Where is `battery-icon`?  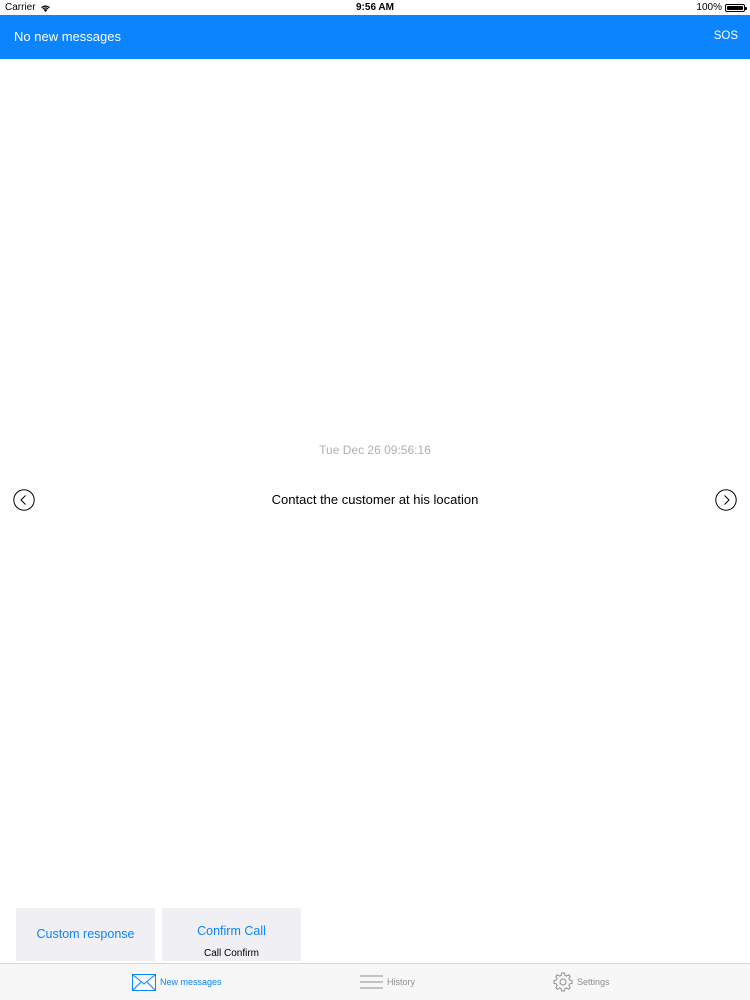
battery-icon is located at coordinates (736, 7).